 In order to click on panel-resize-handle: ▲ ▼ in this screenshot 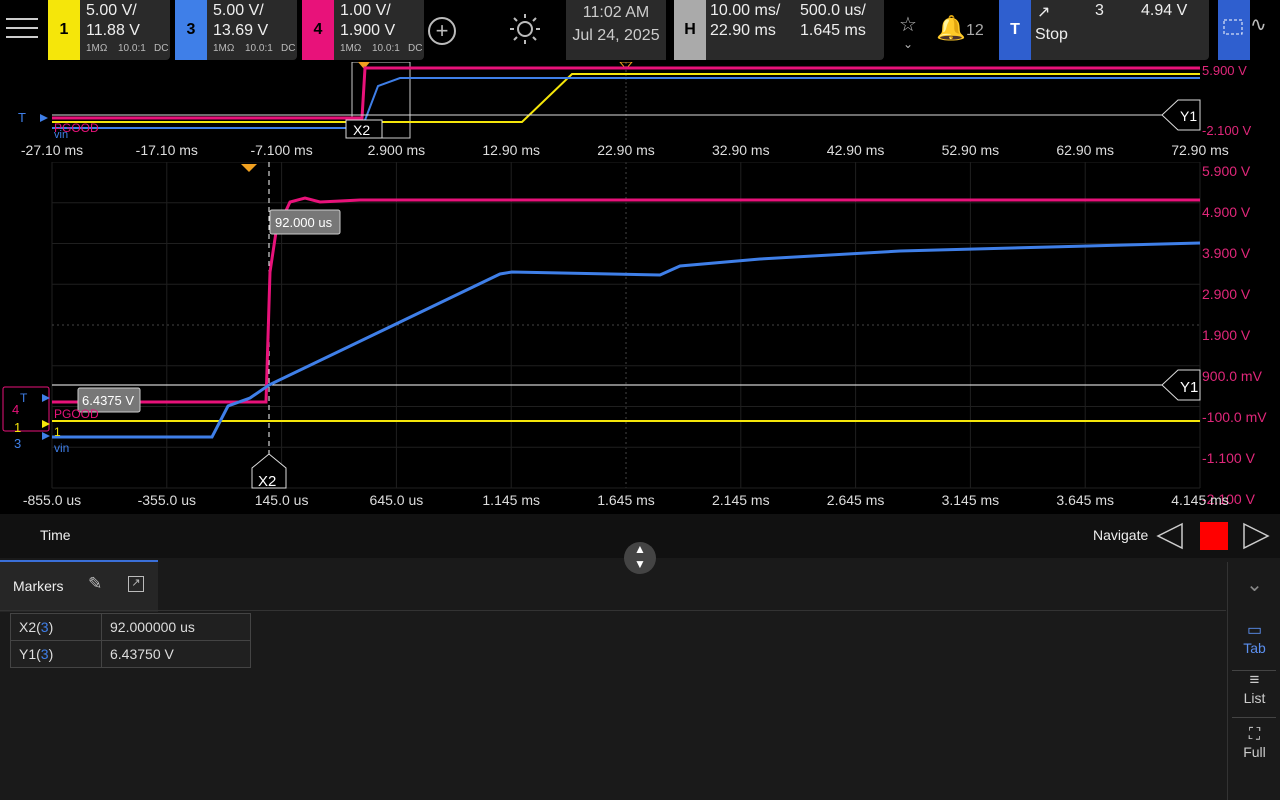, I will do `click(640, 558)`.